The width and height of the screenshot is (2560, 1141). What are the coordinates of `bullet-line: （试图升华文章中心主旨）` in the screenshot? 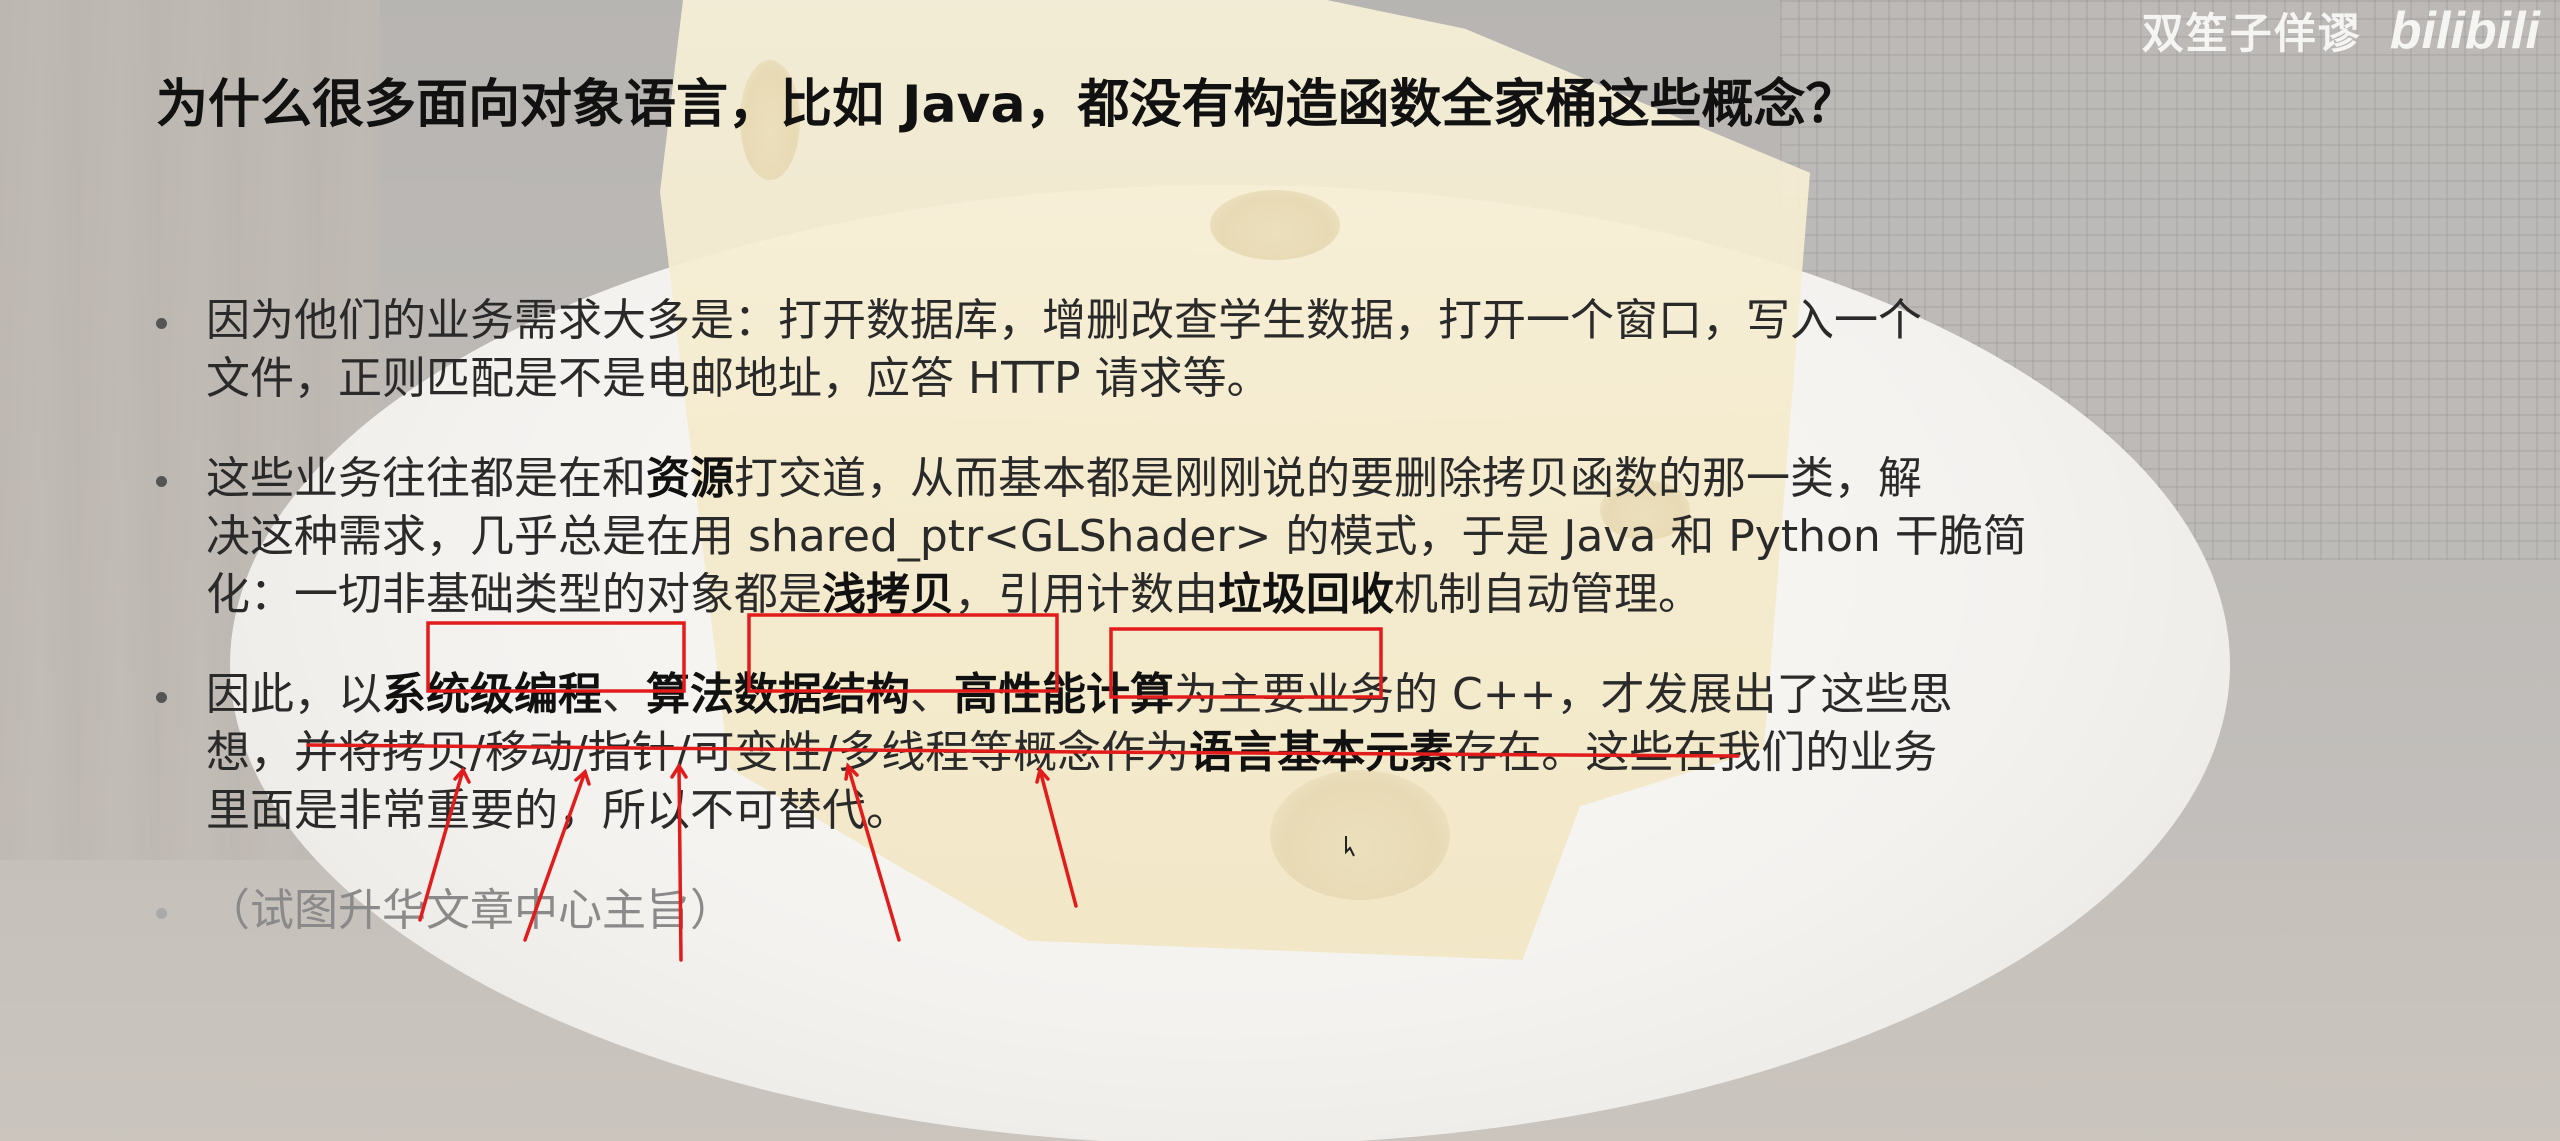 It's located at (470, 910).